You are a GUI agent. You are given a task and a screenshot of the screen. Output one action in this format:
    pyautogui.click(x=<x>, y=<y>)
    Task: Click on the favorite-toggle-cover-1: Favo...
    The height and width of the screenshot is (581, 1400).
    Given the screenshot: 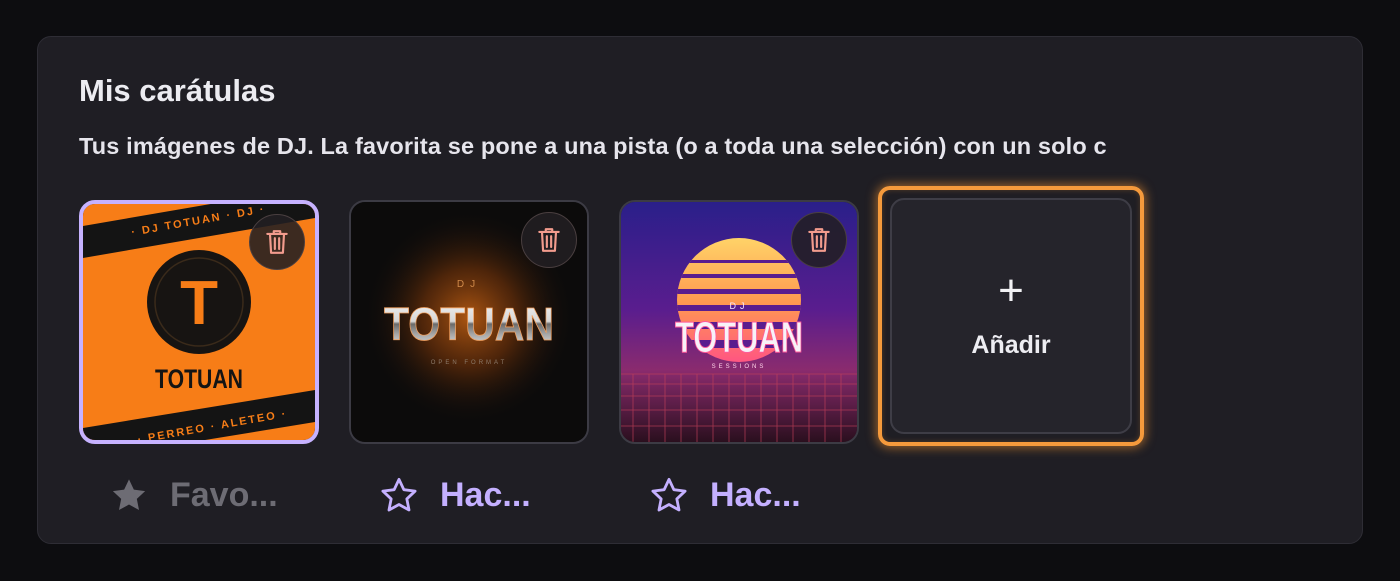 What is the action you would take?
    pyautogui.click(x=194, y=495)
    